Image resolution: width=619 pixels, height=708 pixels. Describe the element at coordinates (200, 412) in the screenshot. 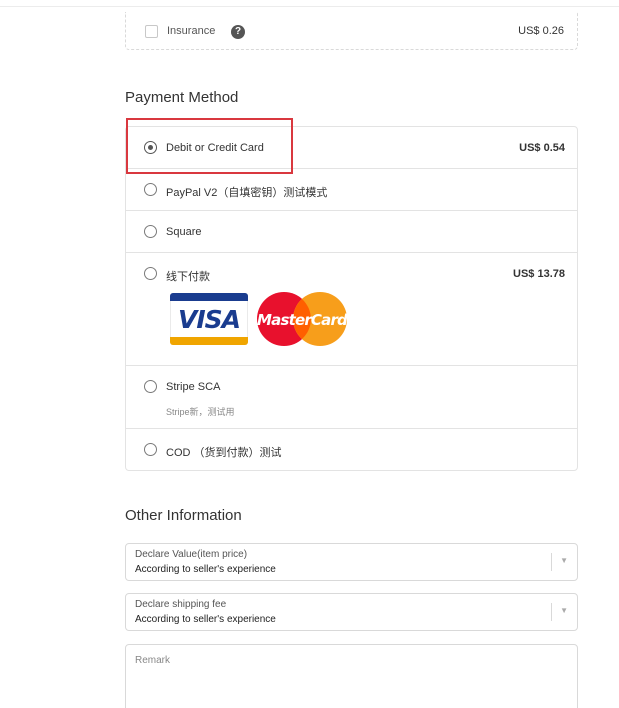

I see `payment-option-description: Stripe新，测试用` at that location.